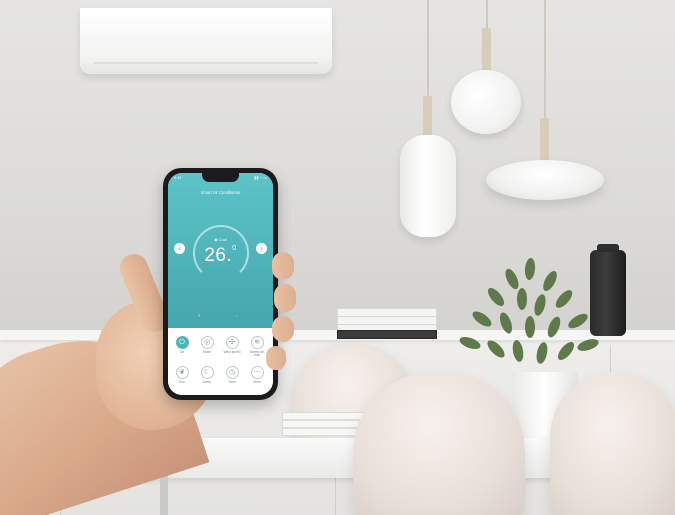  I want to click on pendant-lamp-globe, so click(486, 102).